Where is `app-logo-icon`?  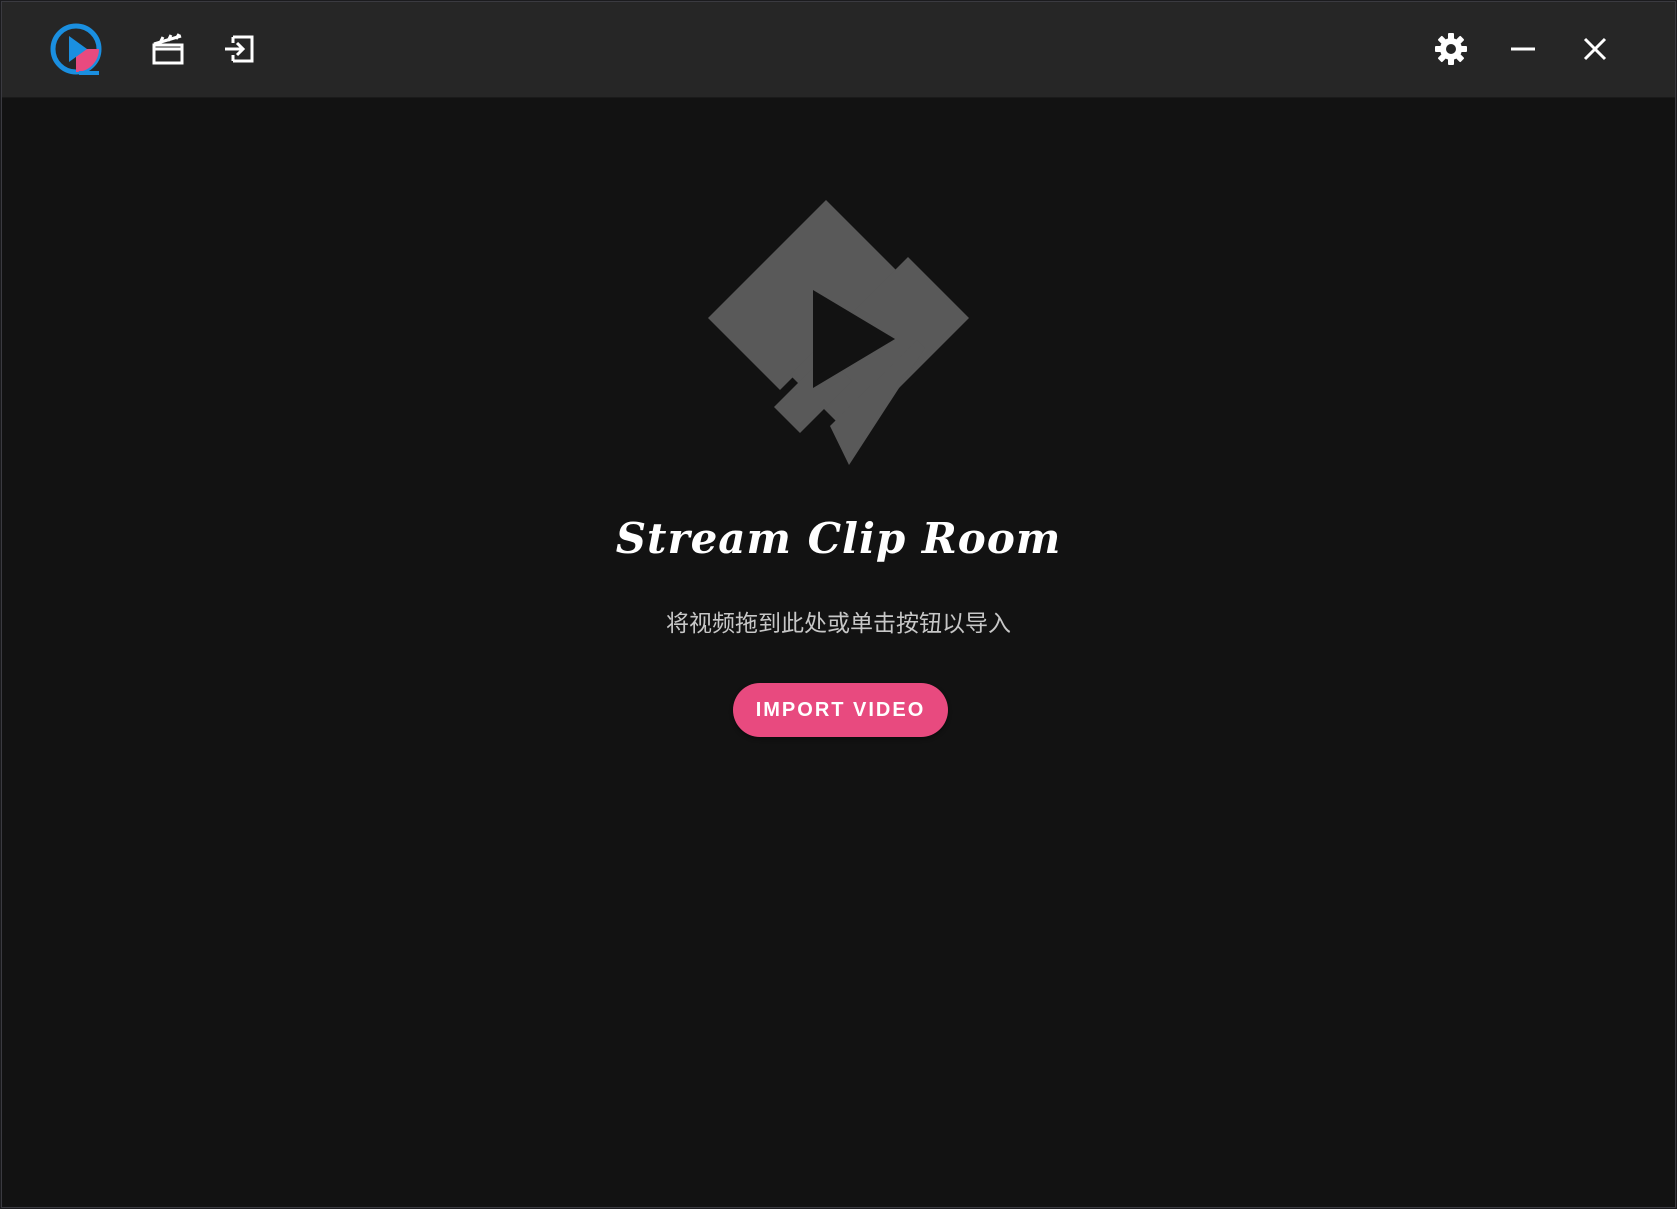
app-logo-icon is located at coordinates (76, 49).